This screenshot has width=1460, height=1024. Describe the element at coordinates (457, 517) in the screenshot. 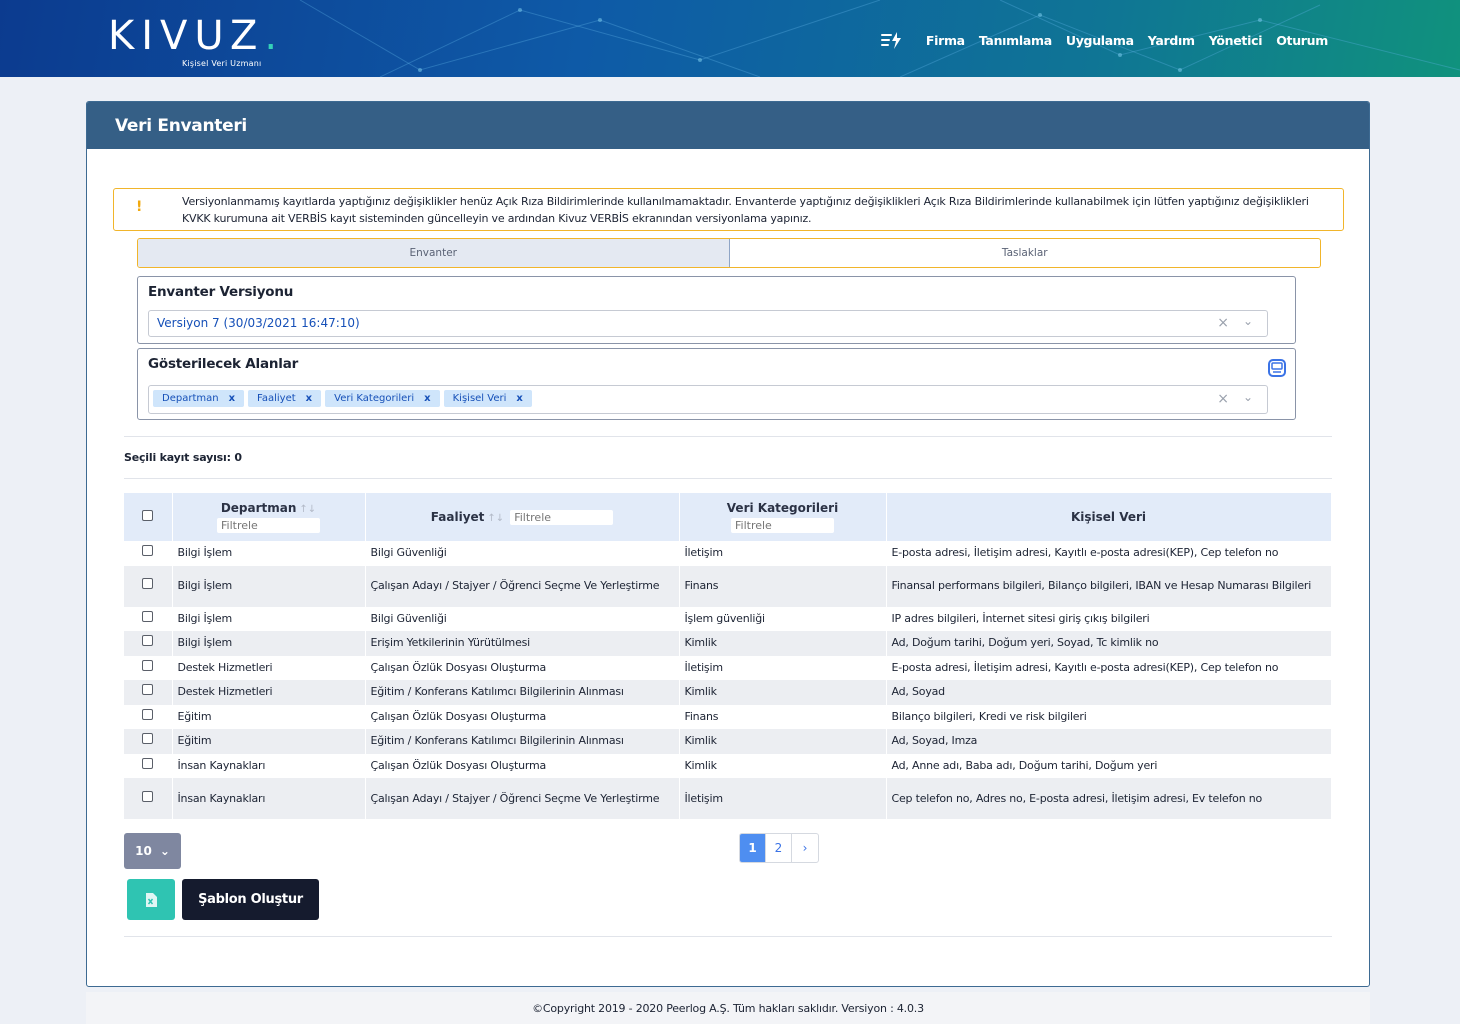

I see `column-label: Faaliyet` at that location.